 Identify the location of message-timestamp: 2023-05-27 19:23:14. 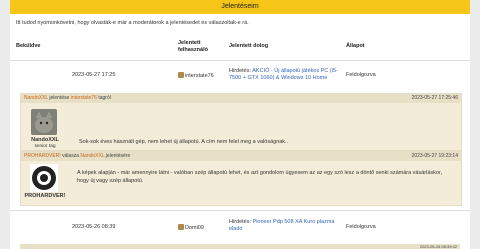
(434, 156).